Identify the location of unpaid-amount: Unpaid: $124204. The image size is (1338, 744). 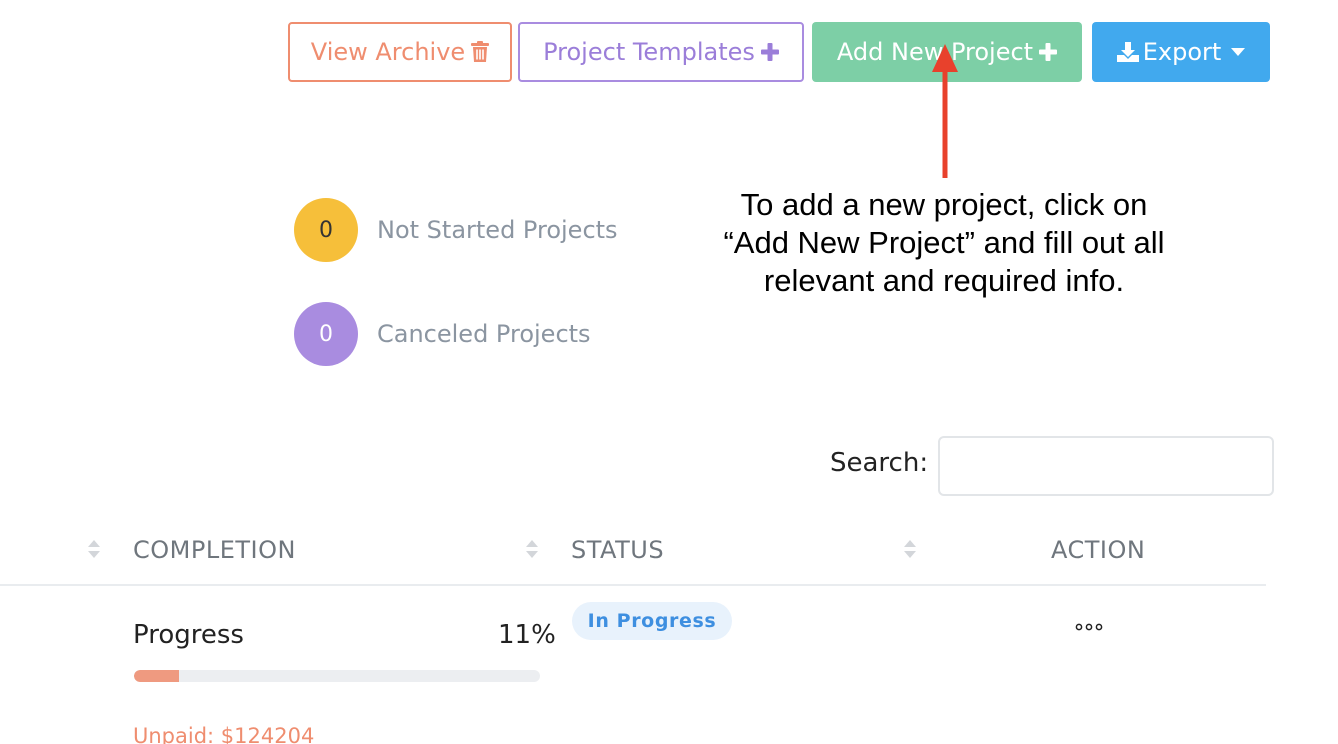
(224, 734).